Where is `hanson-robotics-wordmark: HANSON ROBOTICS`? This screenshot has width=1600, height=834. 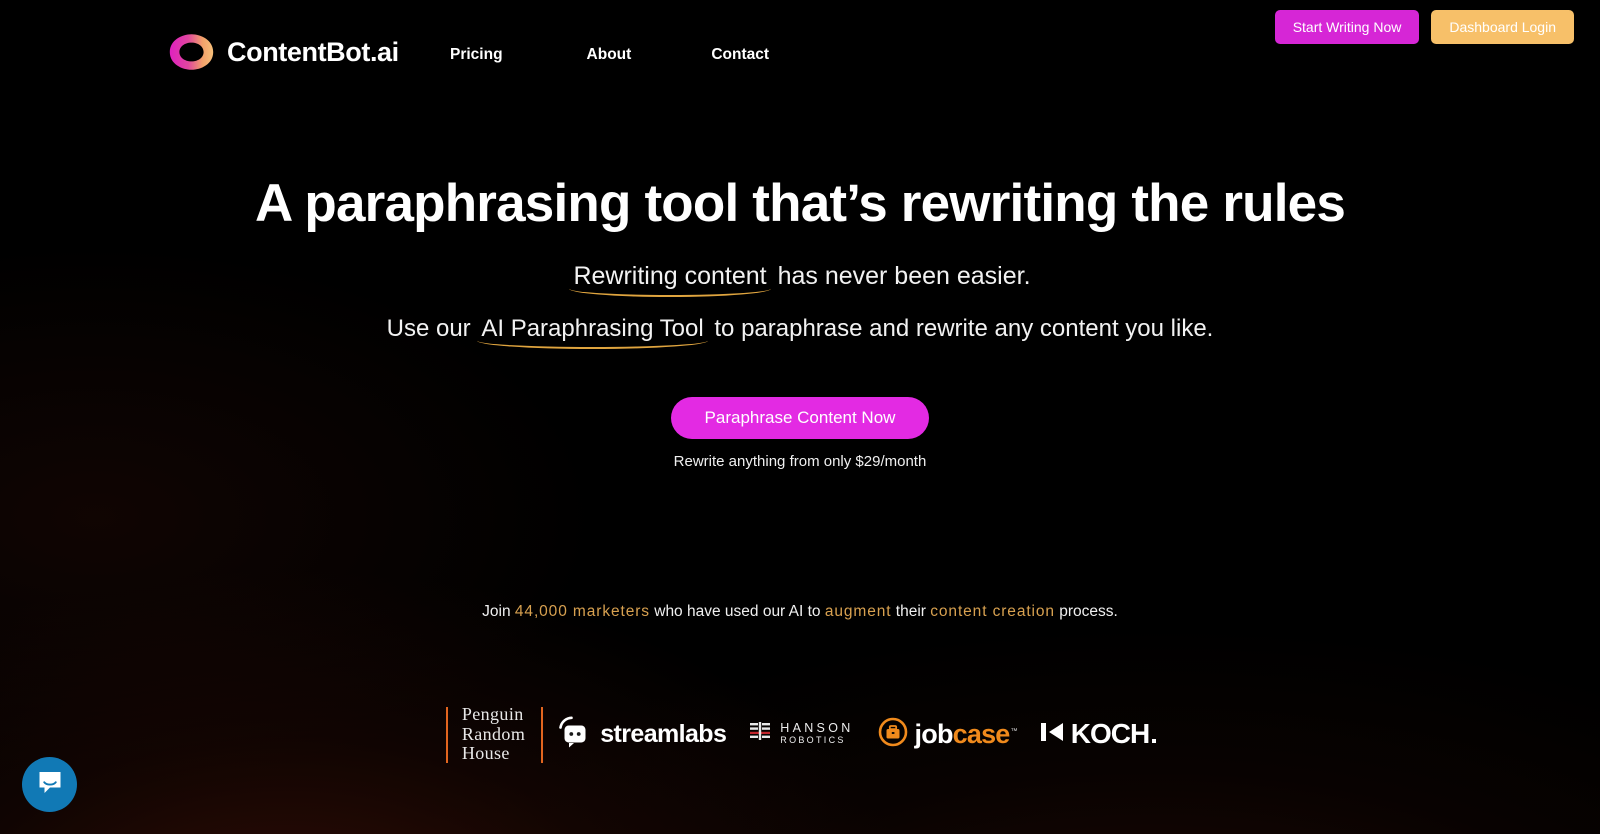 hanson-robotics-wordmark: HANSON ROBOTICS is located at coordinates (816, 734).